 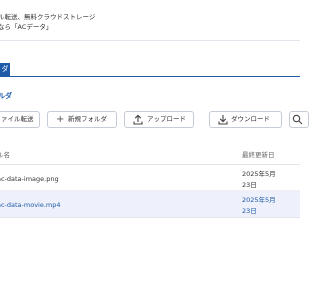 I want to click on search-button, so click(x=299, y=119).